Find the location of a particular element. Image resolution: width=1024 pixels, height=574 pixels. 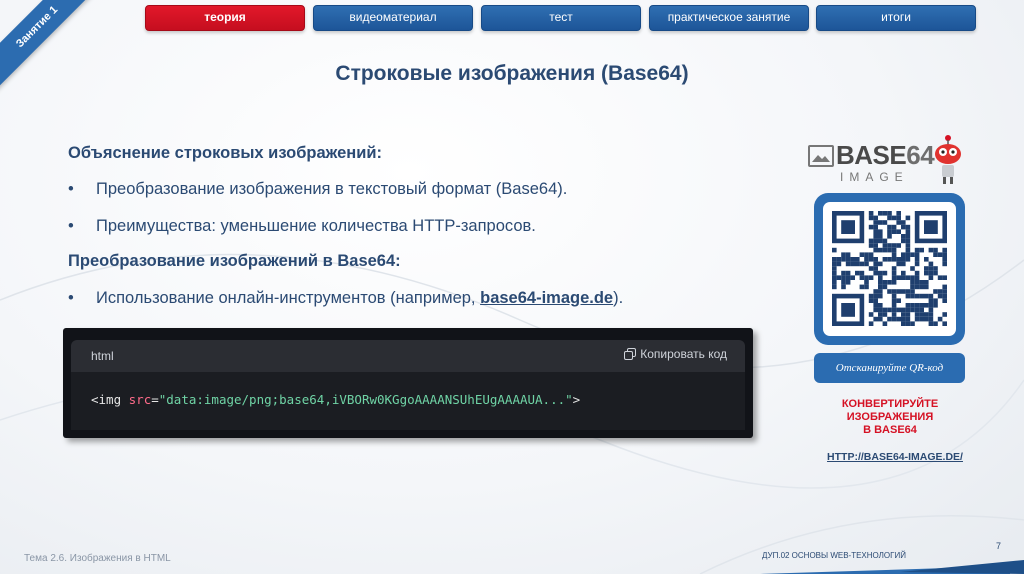

code-equals: = is located at coordinates (155, 399).